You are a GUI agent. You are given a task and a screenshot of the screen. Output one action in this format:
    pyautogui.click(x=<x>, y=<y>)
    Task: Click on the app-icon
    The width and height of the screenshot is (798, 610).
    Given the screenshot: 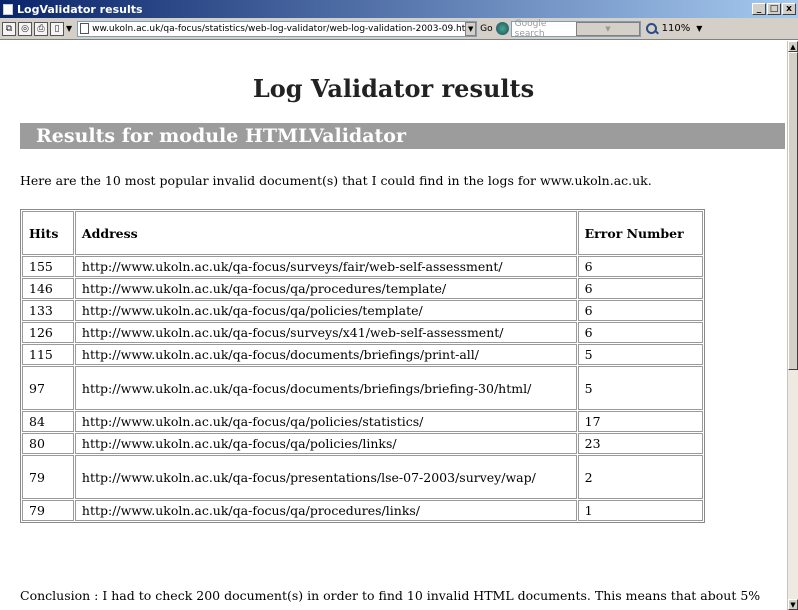 What is the action you would take?
    pyautogui.click(x=8, y=9)
    